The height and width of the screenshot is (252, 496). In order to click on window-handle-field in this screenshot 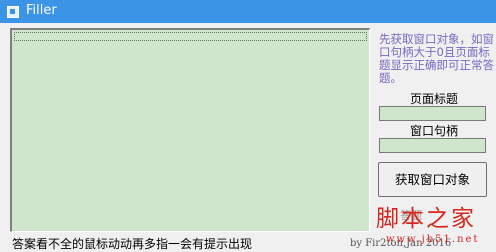, I will do `click(432, 145)`.